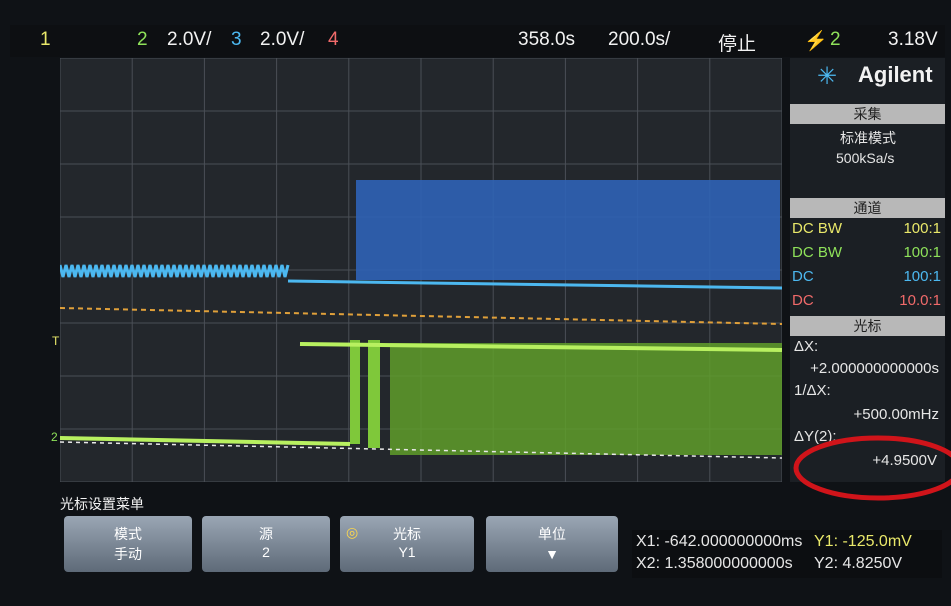 This screenshot has height=606, width=951. What do you see at coordinates (874, 368) in the screenshot?
I see `delta-x-value: +2.000000000000s` at bounding box center [874, 368].